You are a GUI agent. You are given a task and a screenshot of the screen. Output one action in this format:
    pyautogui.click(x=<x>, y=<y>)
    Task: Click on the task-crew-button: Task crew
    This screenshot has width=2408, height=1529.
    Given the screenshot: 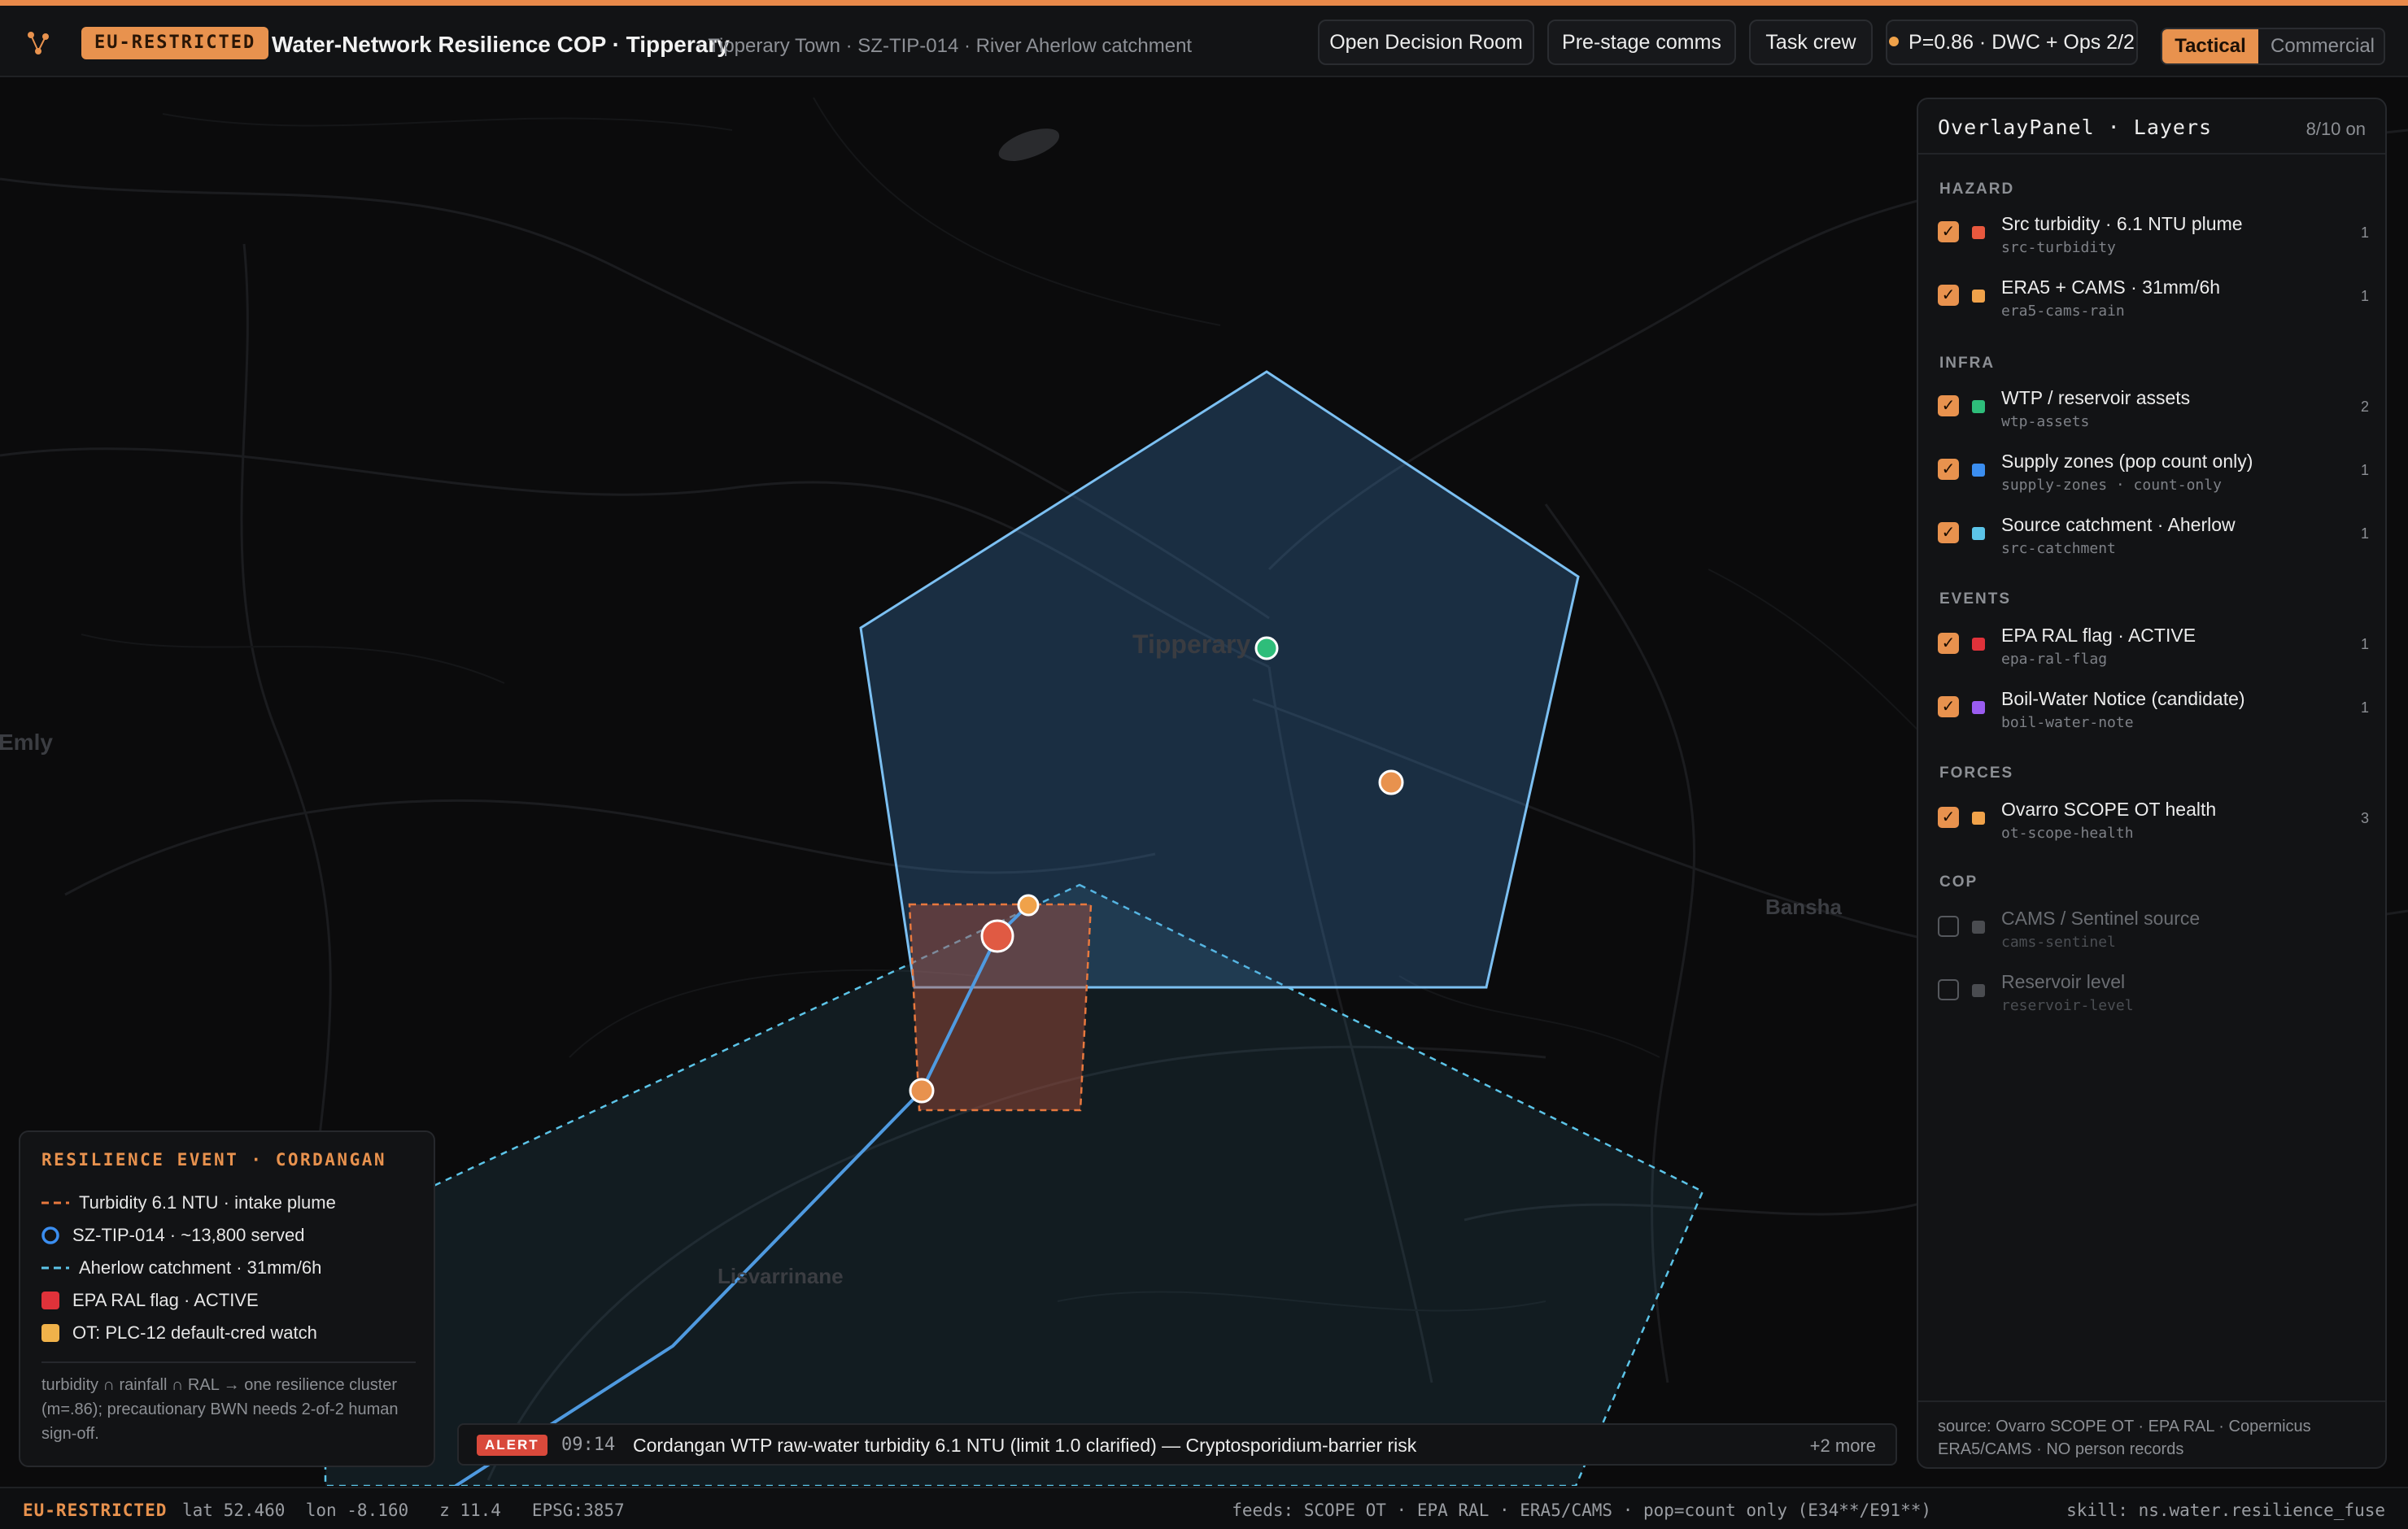 What is the action you would take?
    pyautogui.click(x=1811, y=42)
    